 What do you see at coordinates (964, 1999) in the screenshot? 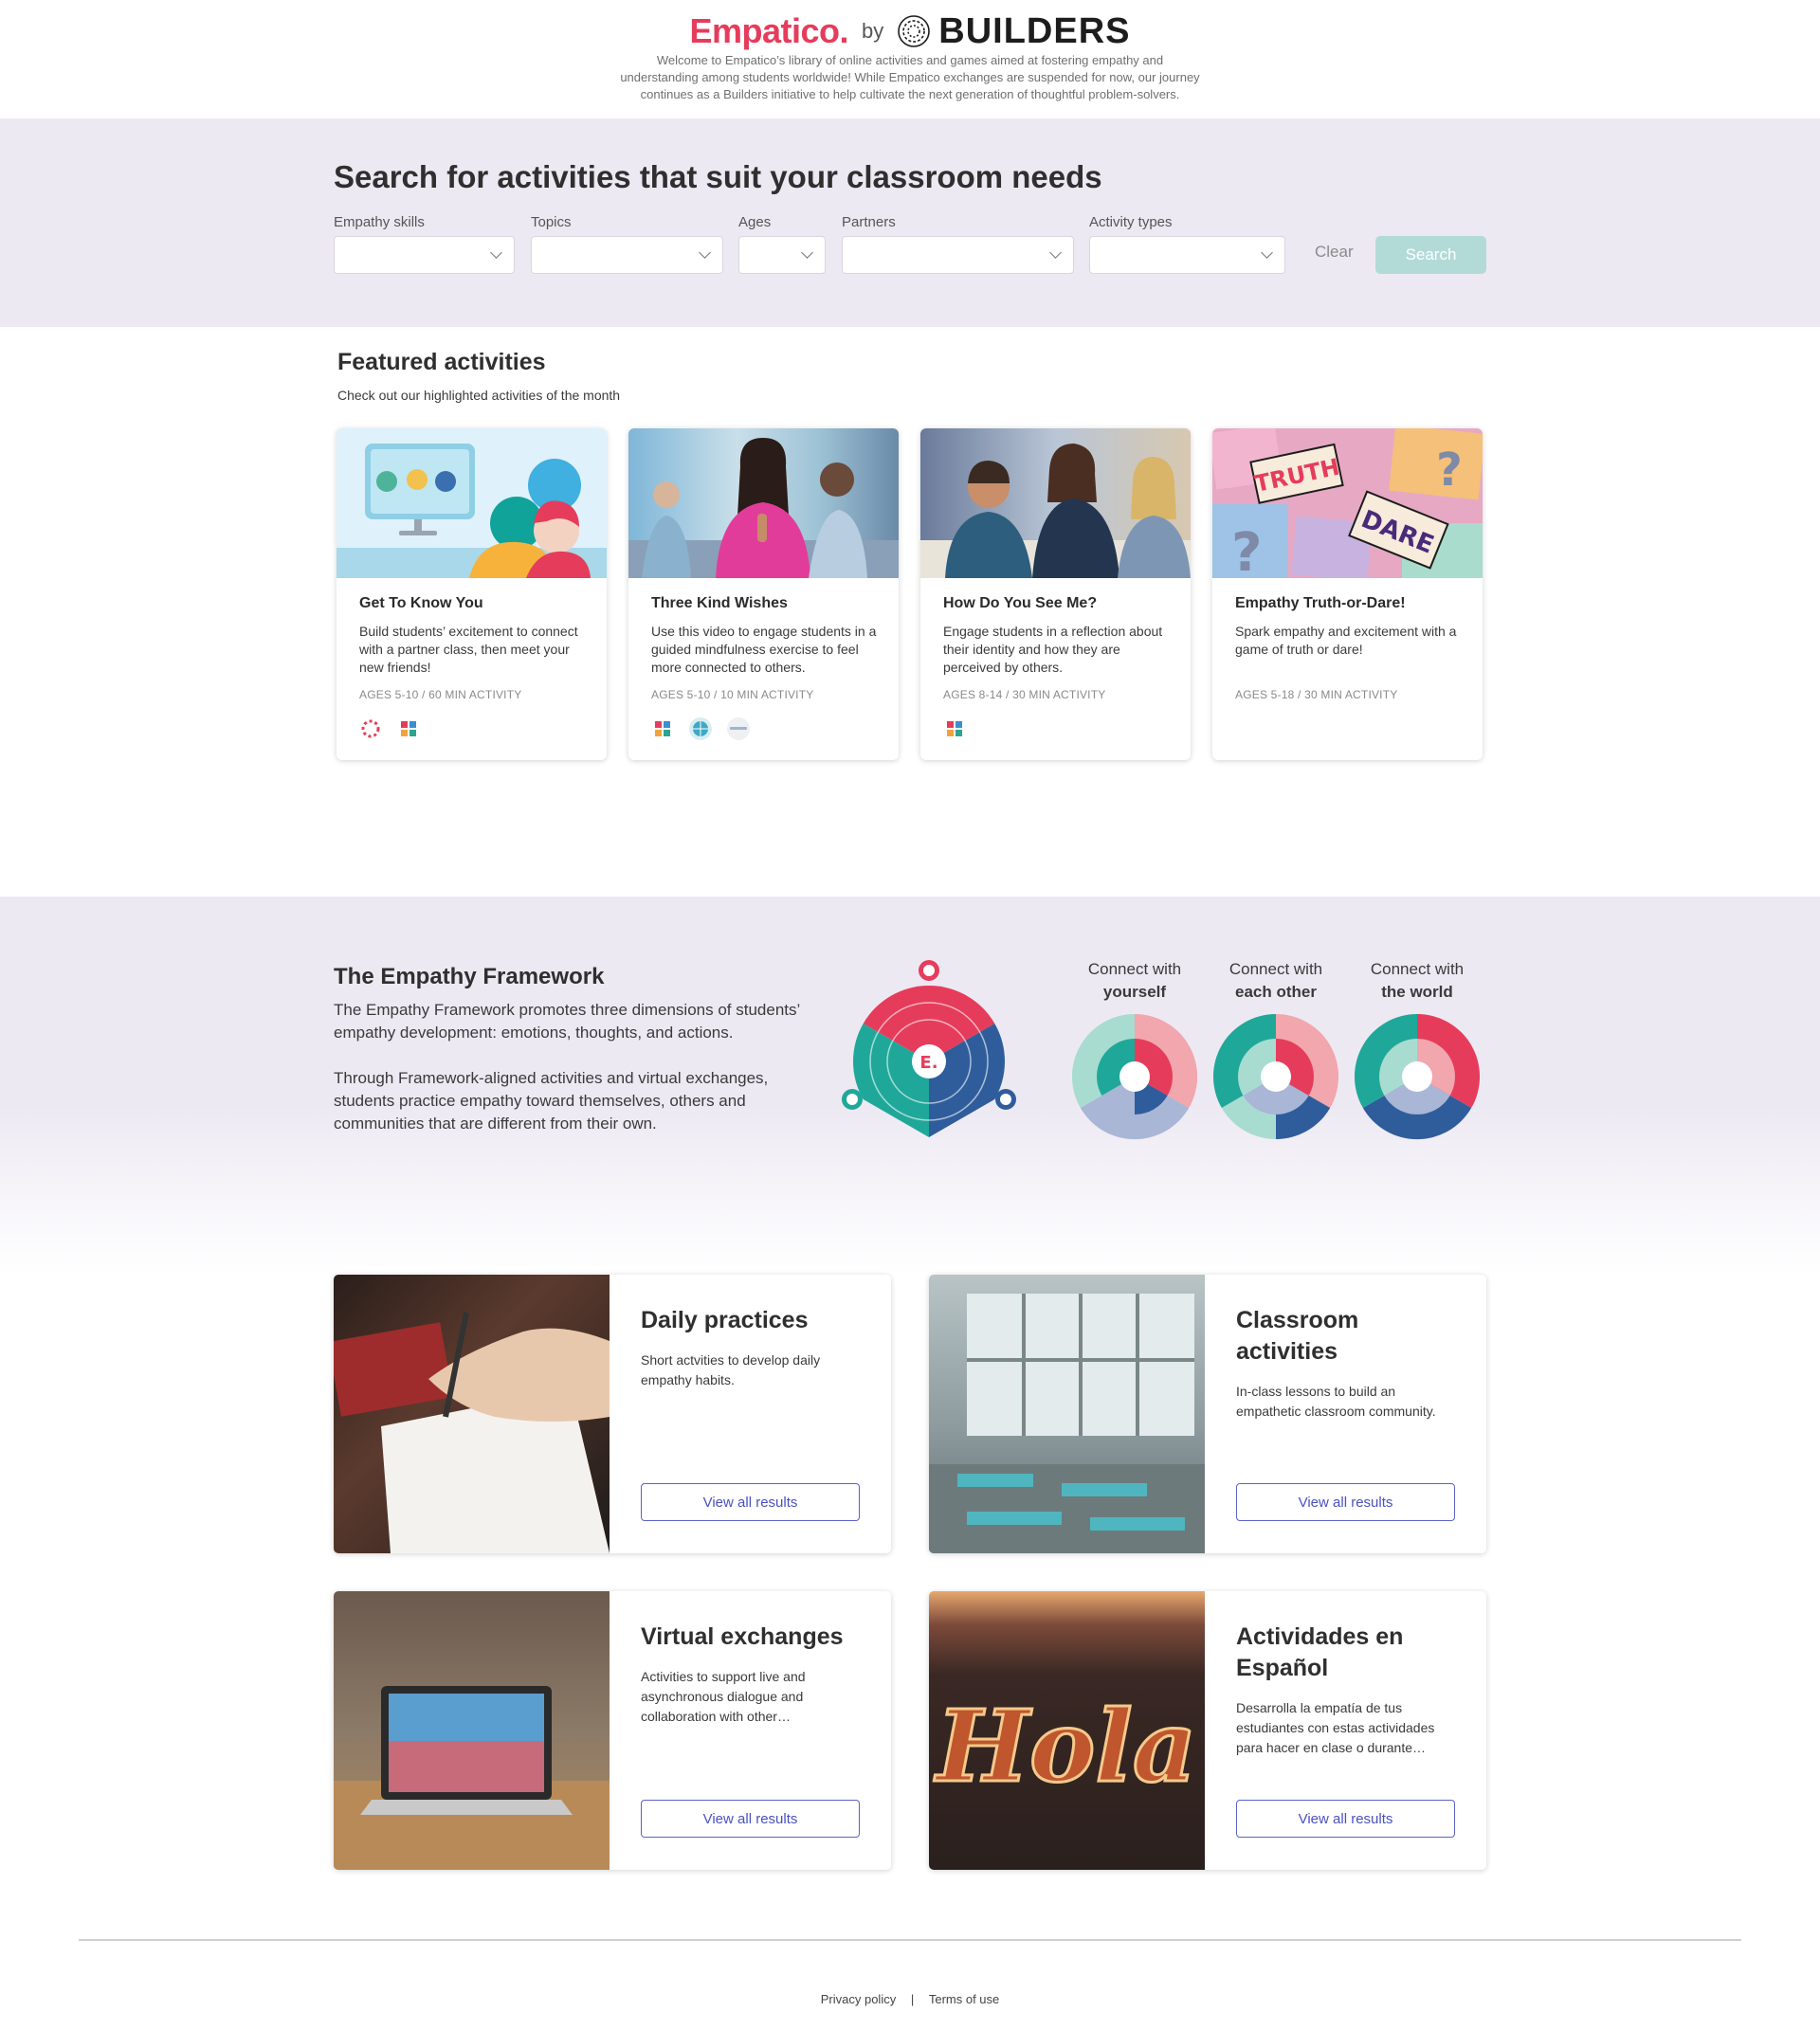
I see `terms-of-use-link: Terms of use` at bounding box center [964, 1999].